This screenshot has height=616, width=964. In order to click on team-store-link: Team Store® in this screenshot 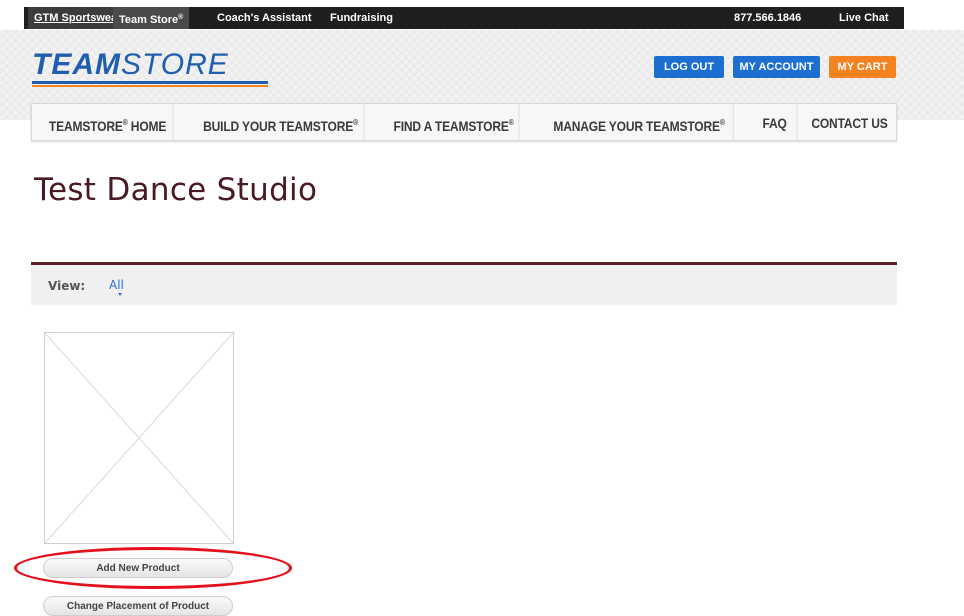, I will do `click(151, 18)`.